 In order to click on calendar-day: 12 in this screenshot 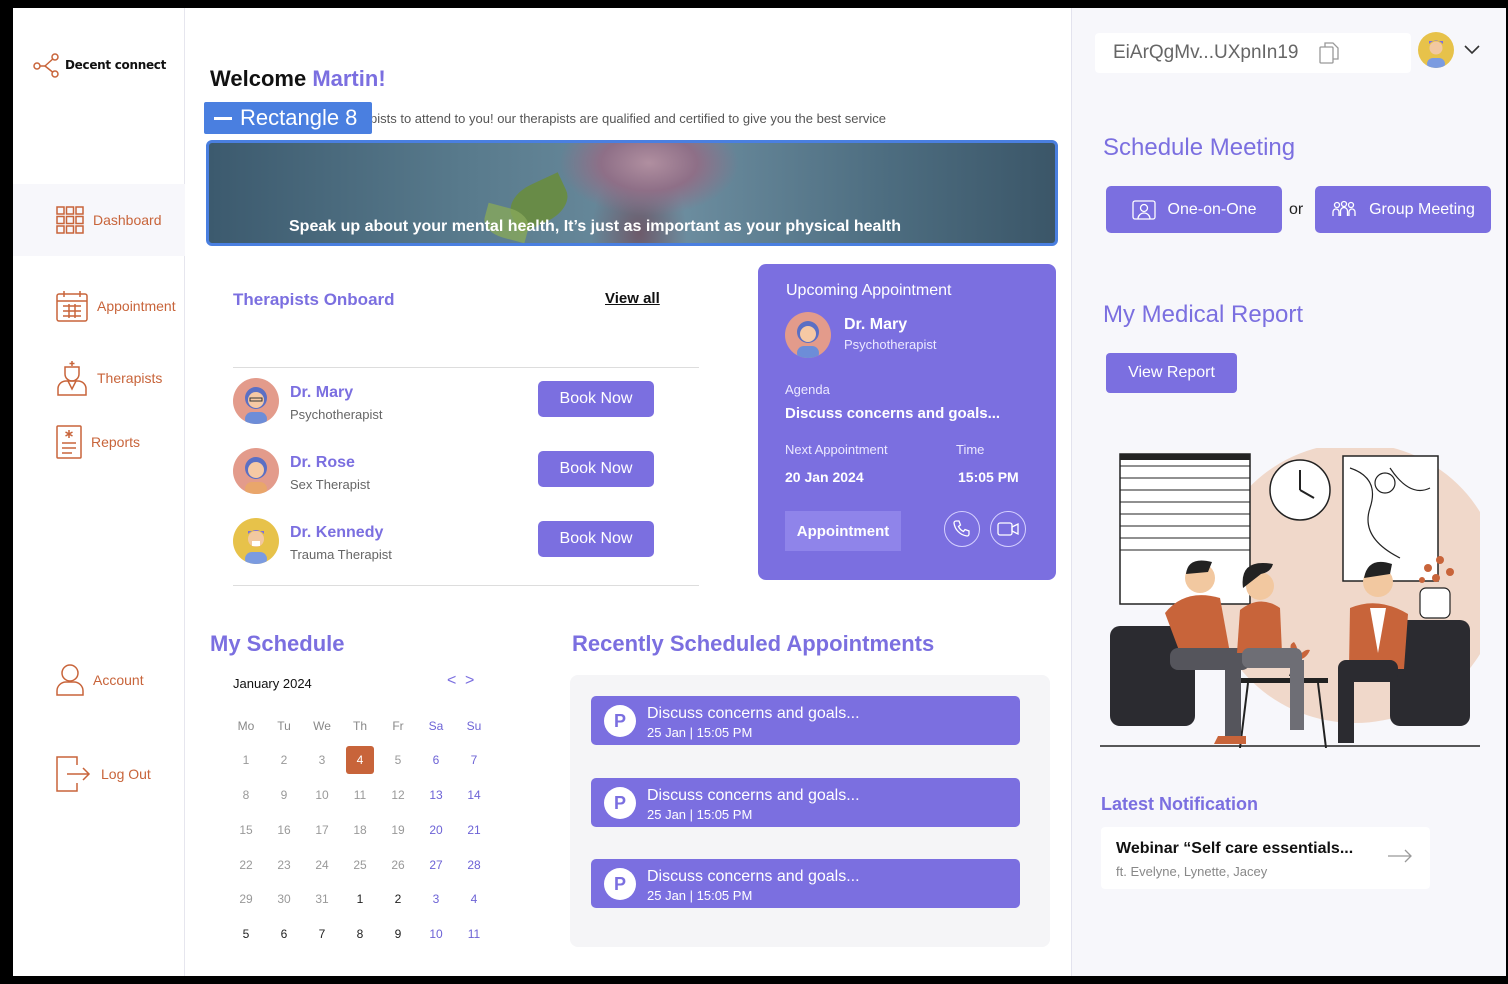, I will do `click(398, 795)`.